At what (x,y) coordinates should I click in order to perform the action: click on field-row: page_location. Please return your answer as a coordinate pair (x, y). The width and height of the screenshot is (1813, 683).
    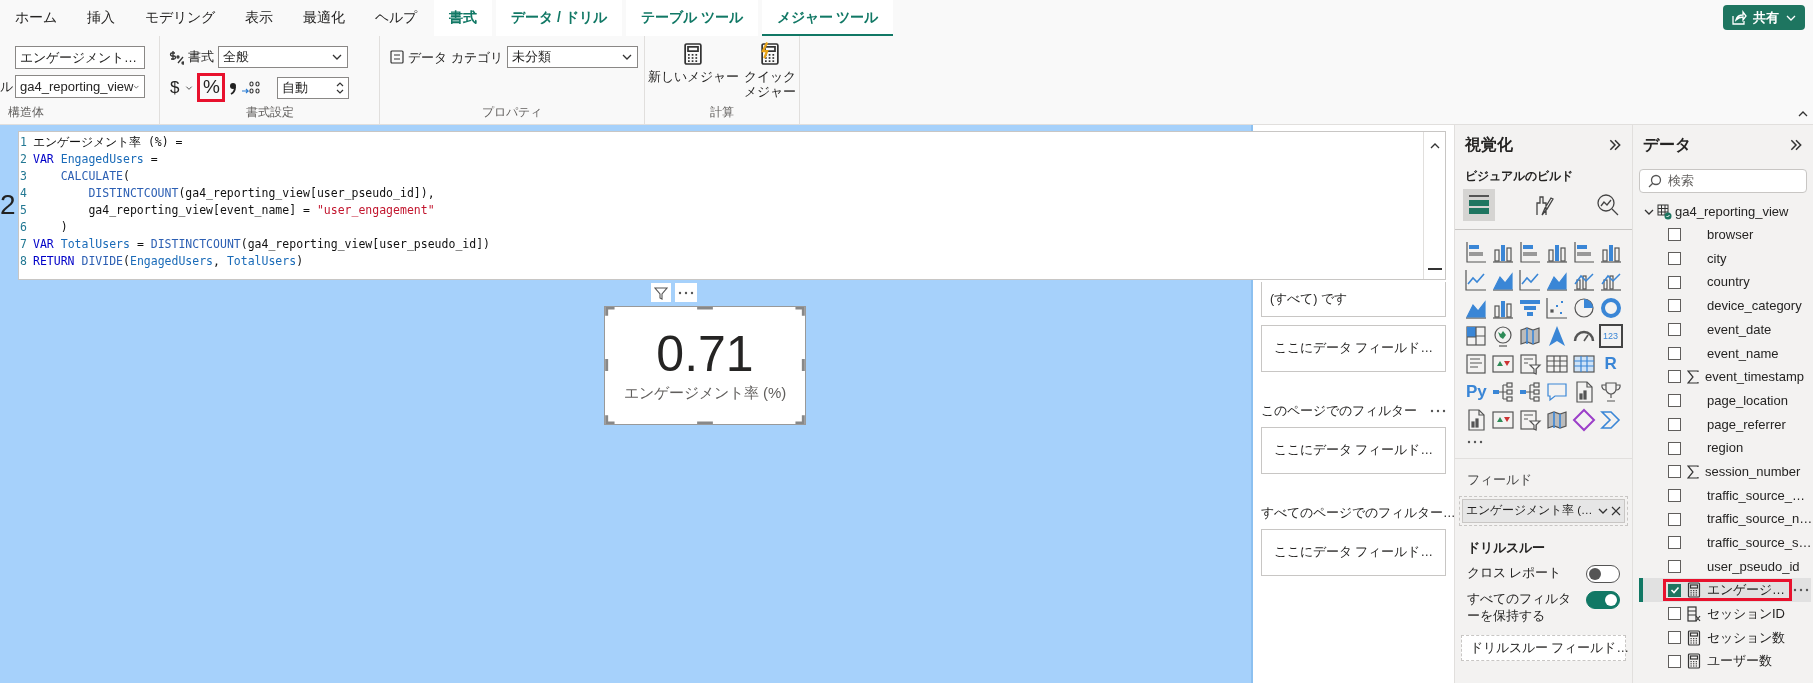
    Looking at the image, I should click on (1725, 400).